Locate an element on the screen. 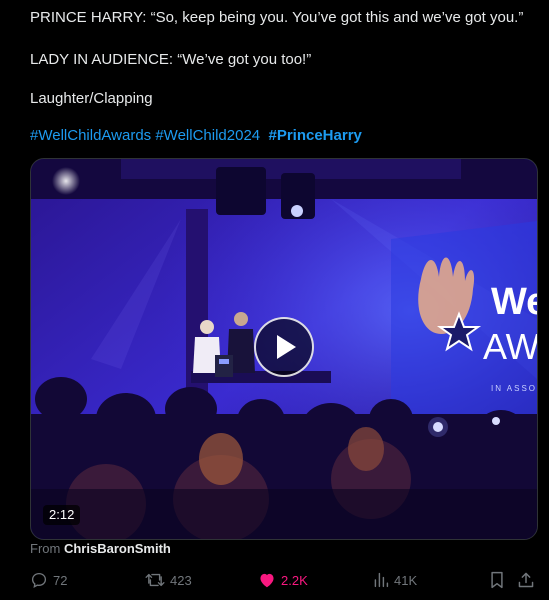  hashtag-princeharry: #PrinceHarry is located at coordinates (314, 135).